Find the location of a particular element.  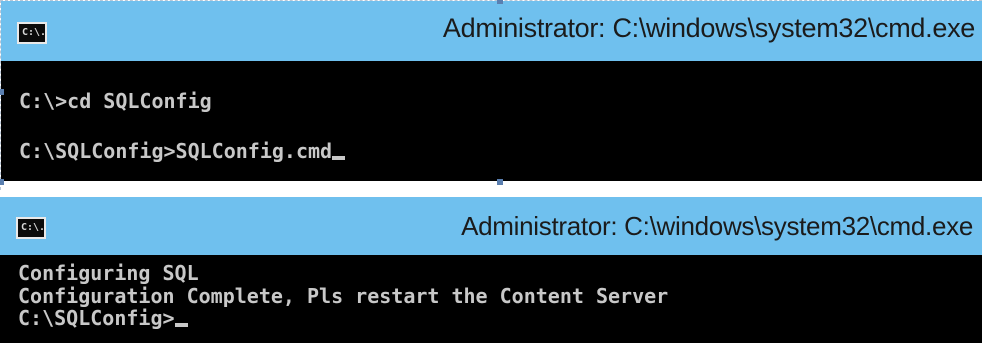

console-line-text: C:\SQLConfig>SQLConfig.cmd is located at coordinates (176, 151).